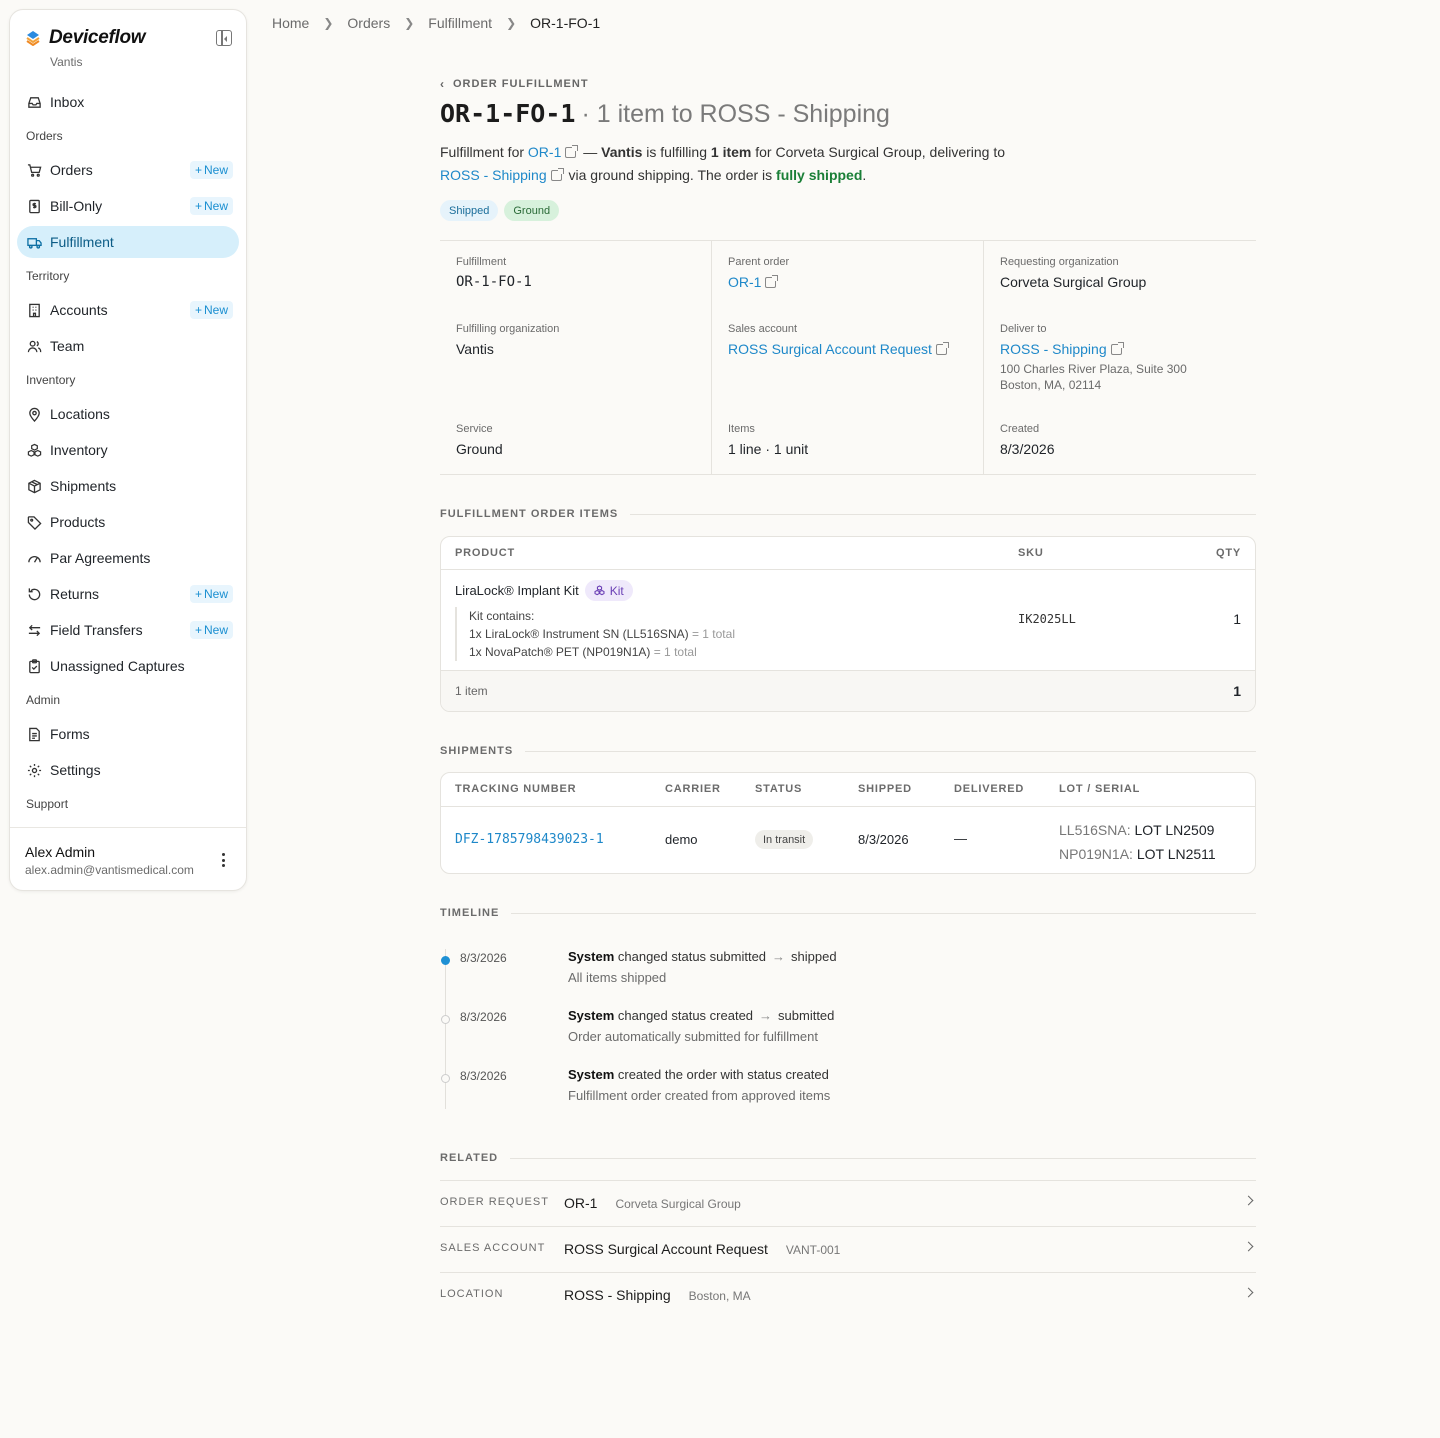  Describe the element at coordinates (529, 839) in the screenshot. I see `tracking-link: DFZ-1785798439023-1` at that location.